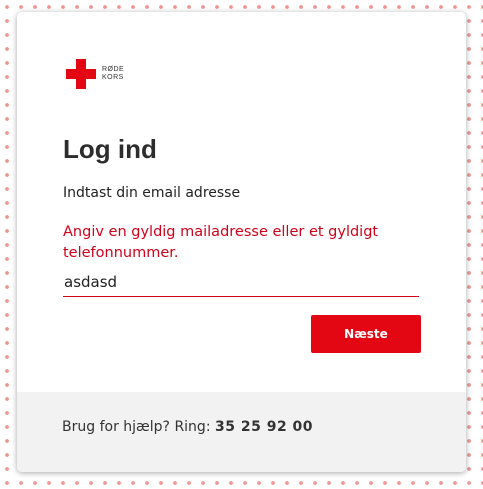 This screenshot has height=489, width=483. I want to click on email-prompt: Indtast din email adresse, so click(152, 193).